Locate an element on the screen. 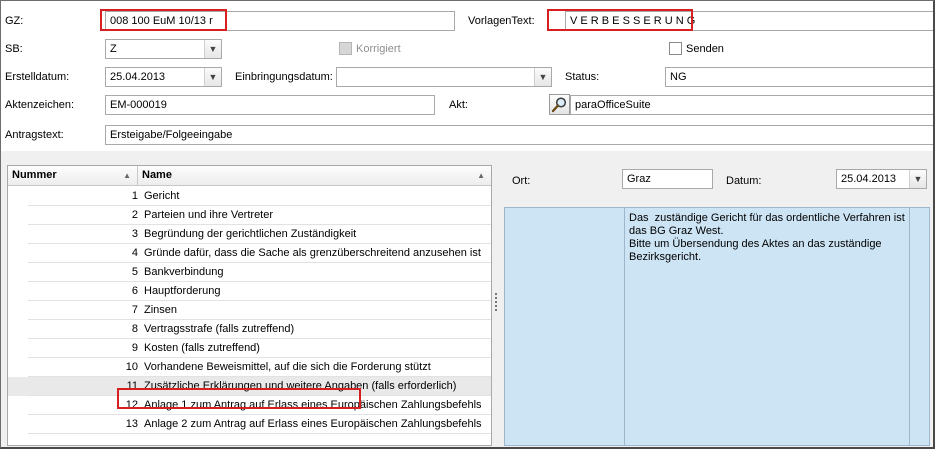 This screenshot has width=935, height=449. sb-select: Z ▼ is located at coordinates (163, 49).